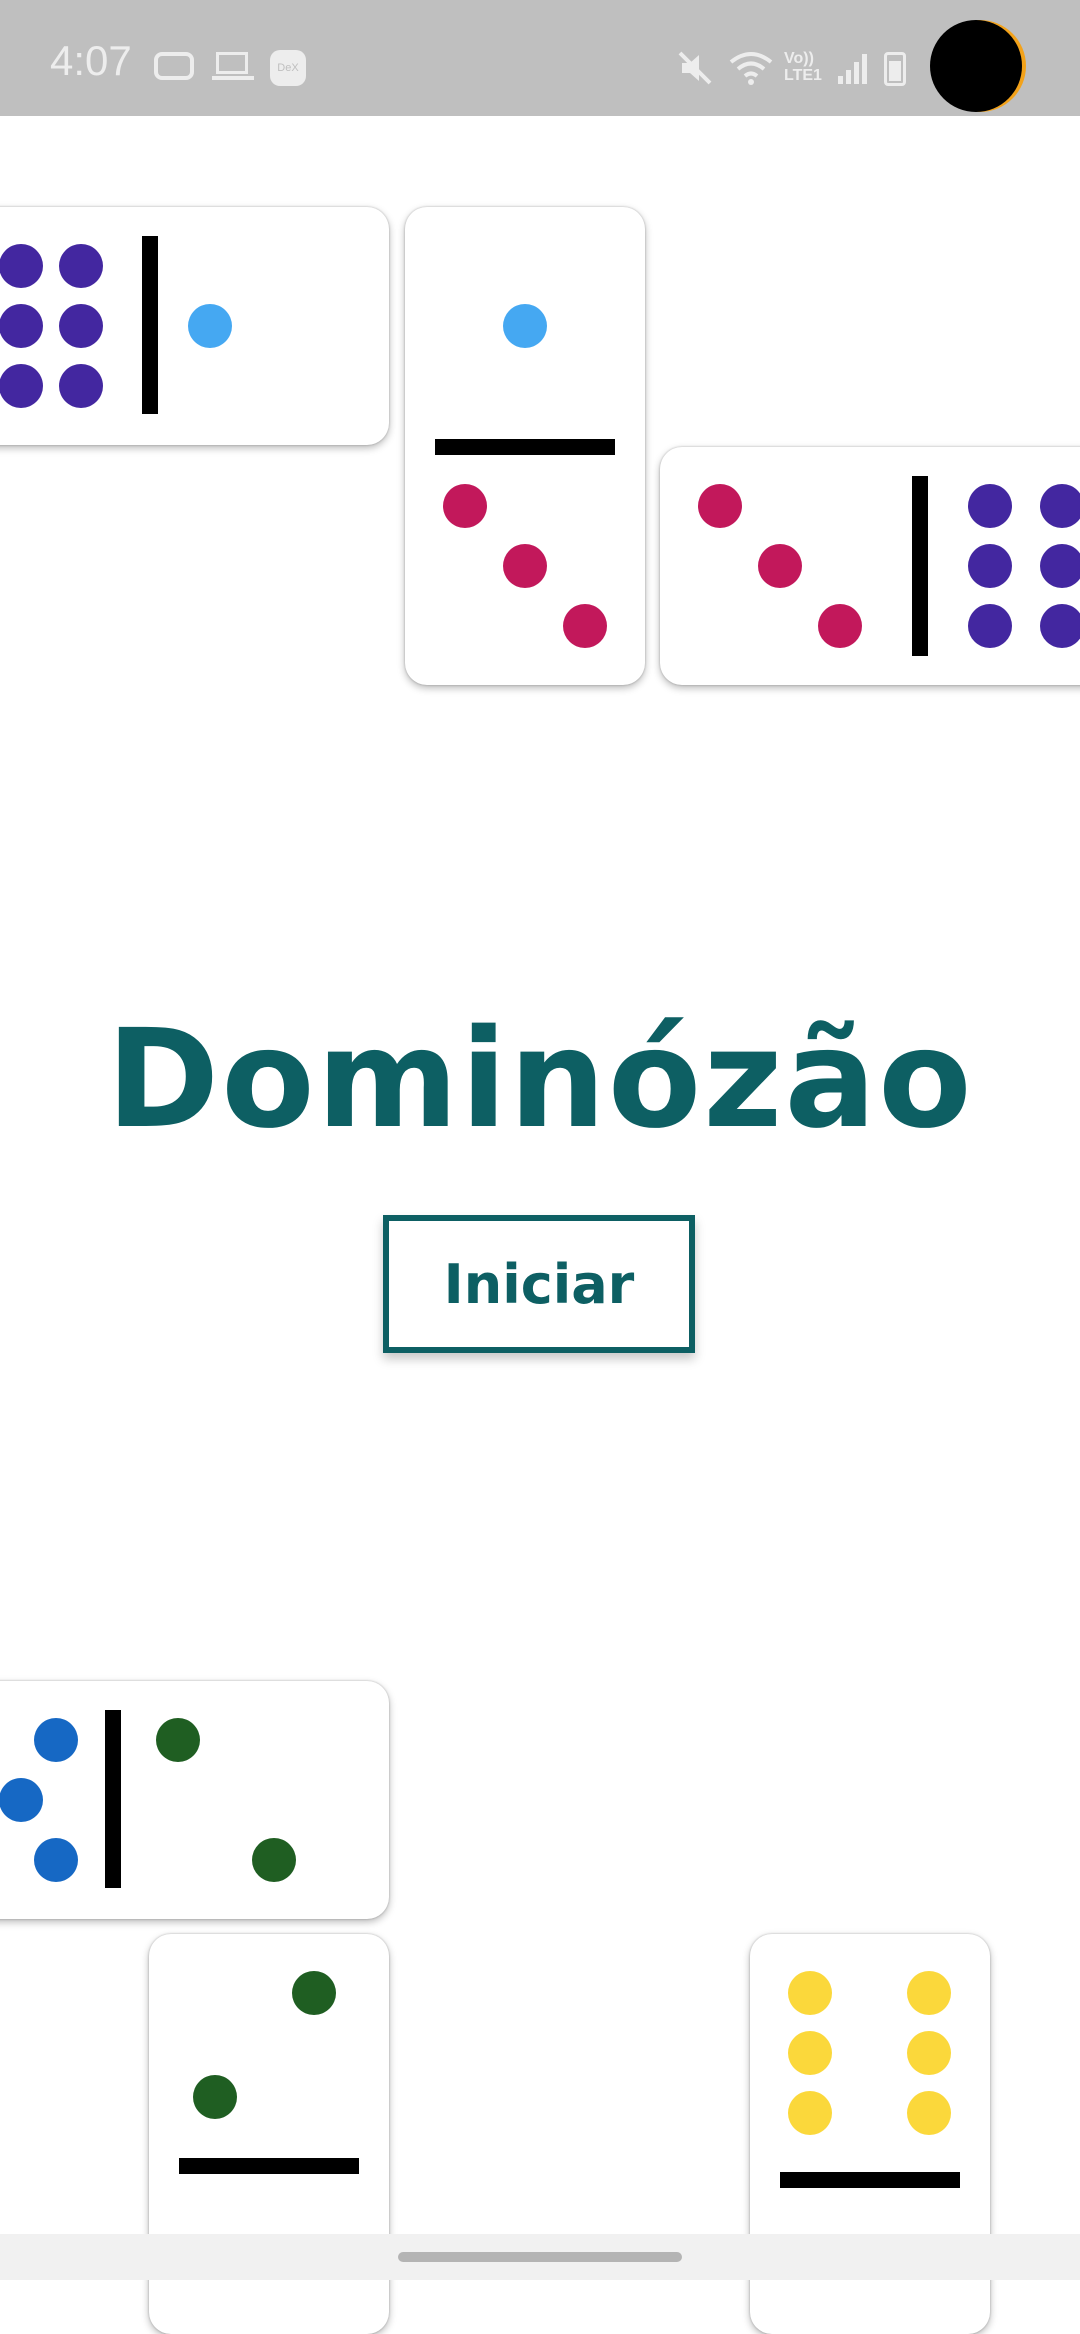  Describe the element at coordinates (803, 67) in the screenshot. I see `volte-icon: Vo)) LTE1` at that location.